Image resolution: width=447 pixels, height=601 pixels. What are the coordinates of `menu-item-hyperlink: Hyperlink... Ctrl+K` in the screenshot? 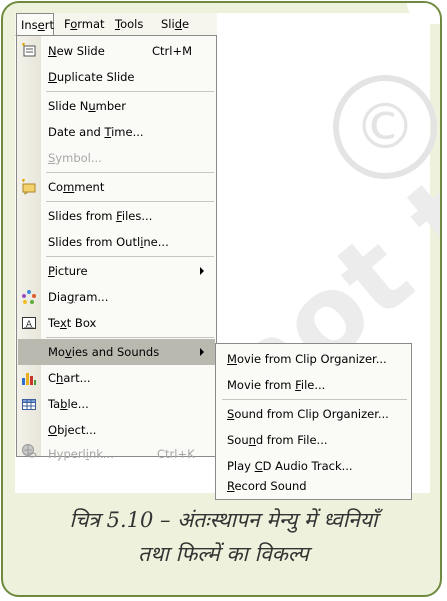 It's located at (116, 445).